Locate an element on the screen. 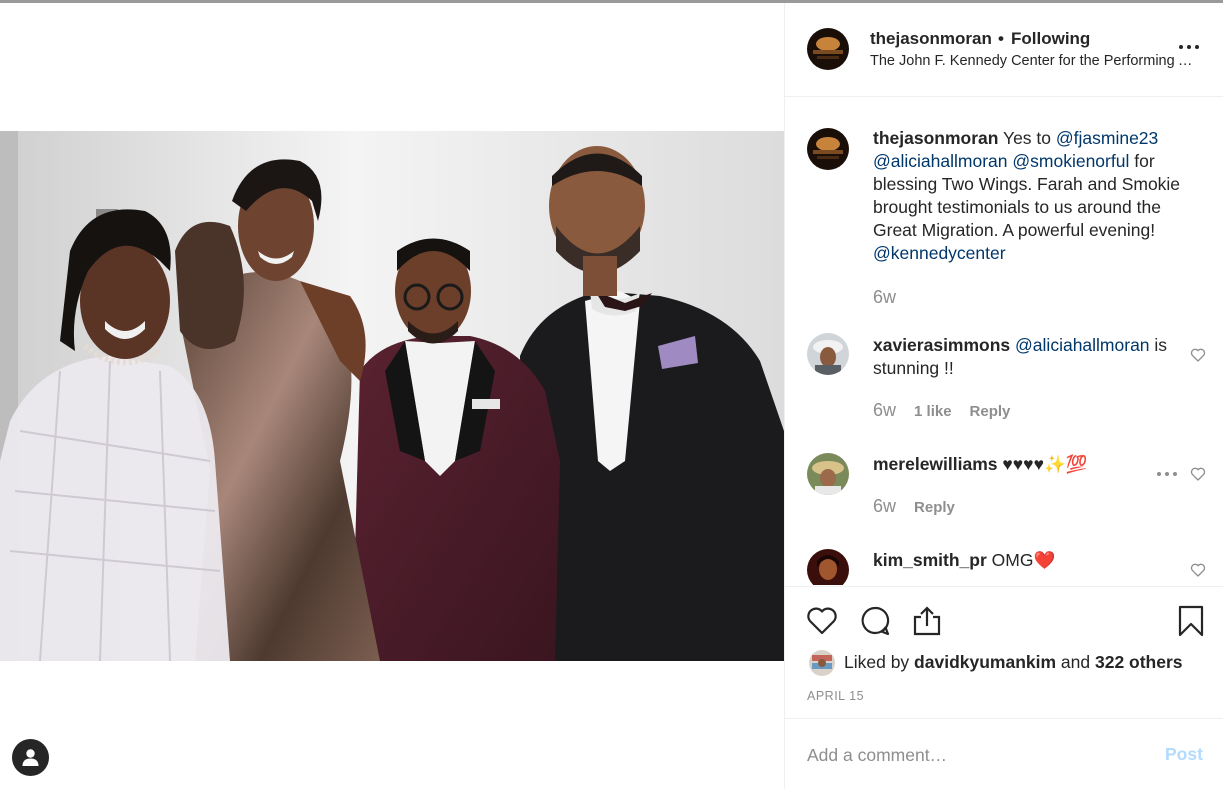 Image resolution: width=1223 pixels, height=789 pixels. user-icon is located at coordinates (30, 757).